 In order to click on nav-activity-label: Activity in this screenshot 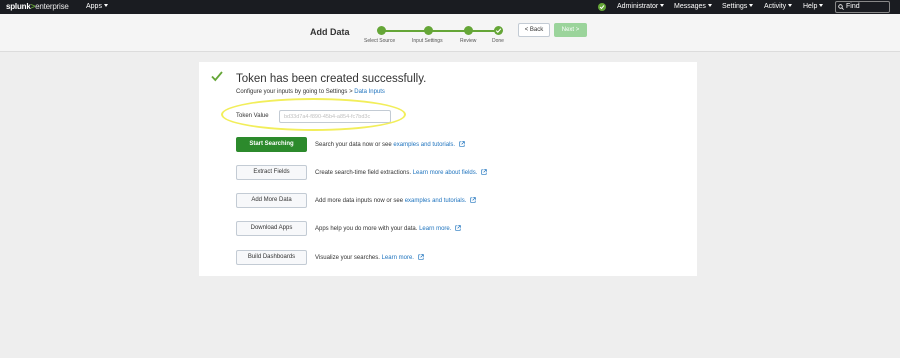, I will do `click(775, 6)`.